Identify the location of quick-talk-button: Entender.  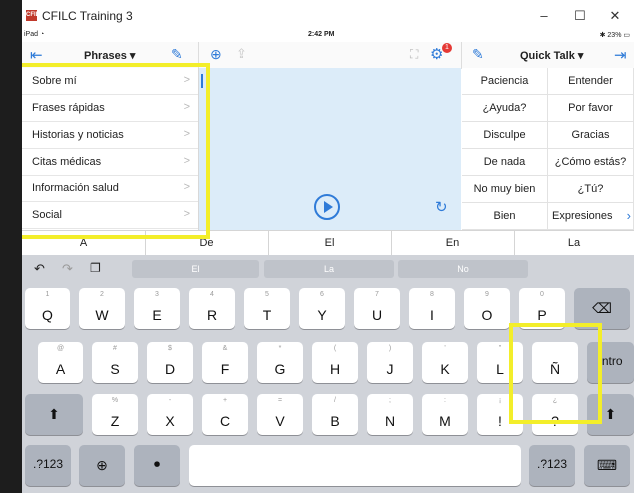
(591, 81).